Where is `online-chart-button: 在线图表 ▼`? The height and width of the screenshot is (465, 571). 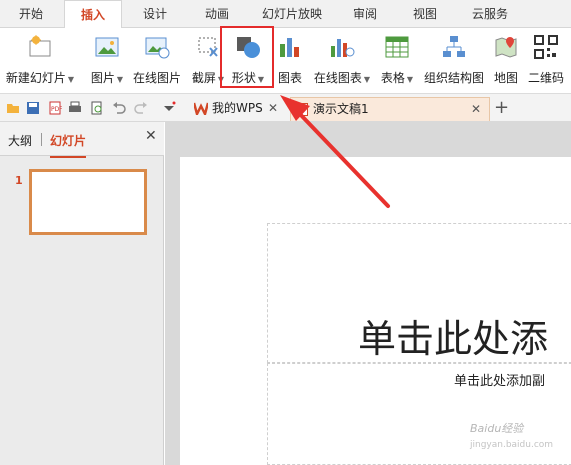 online-chart-button: 在线图表 ▼ is located at coordinates (342, 62).